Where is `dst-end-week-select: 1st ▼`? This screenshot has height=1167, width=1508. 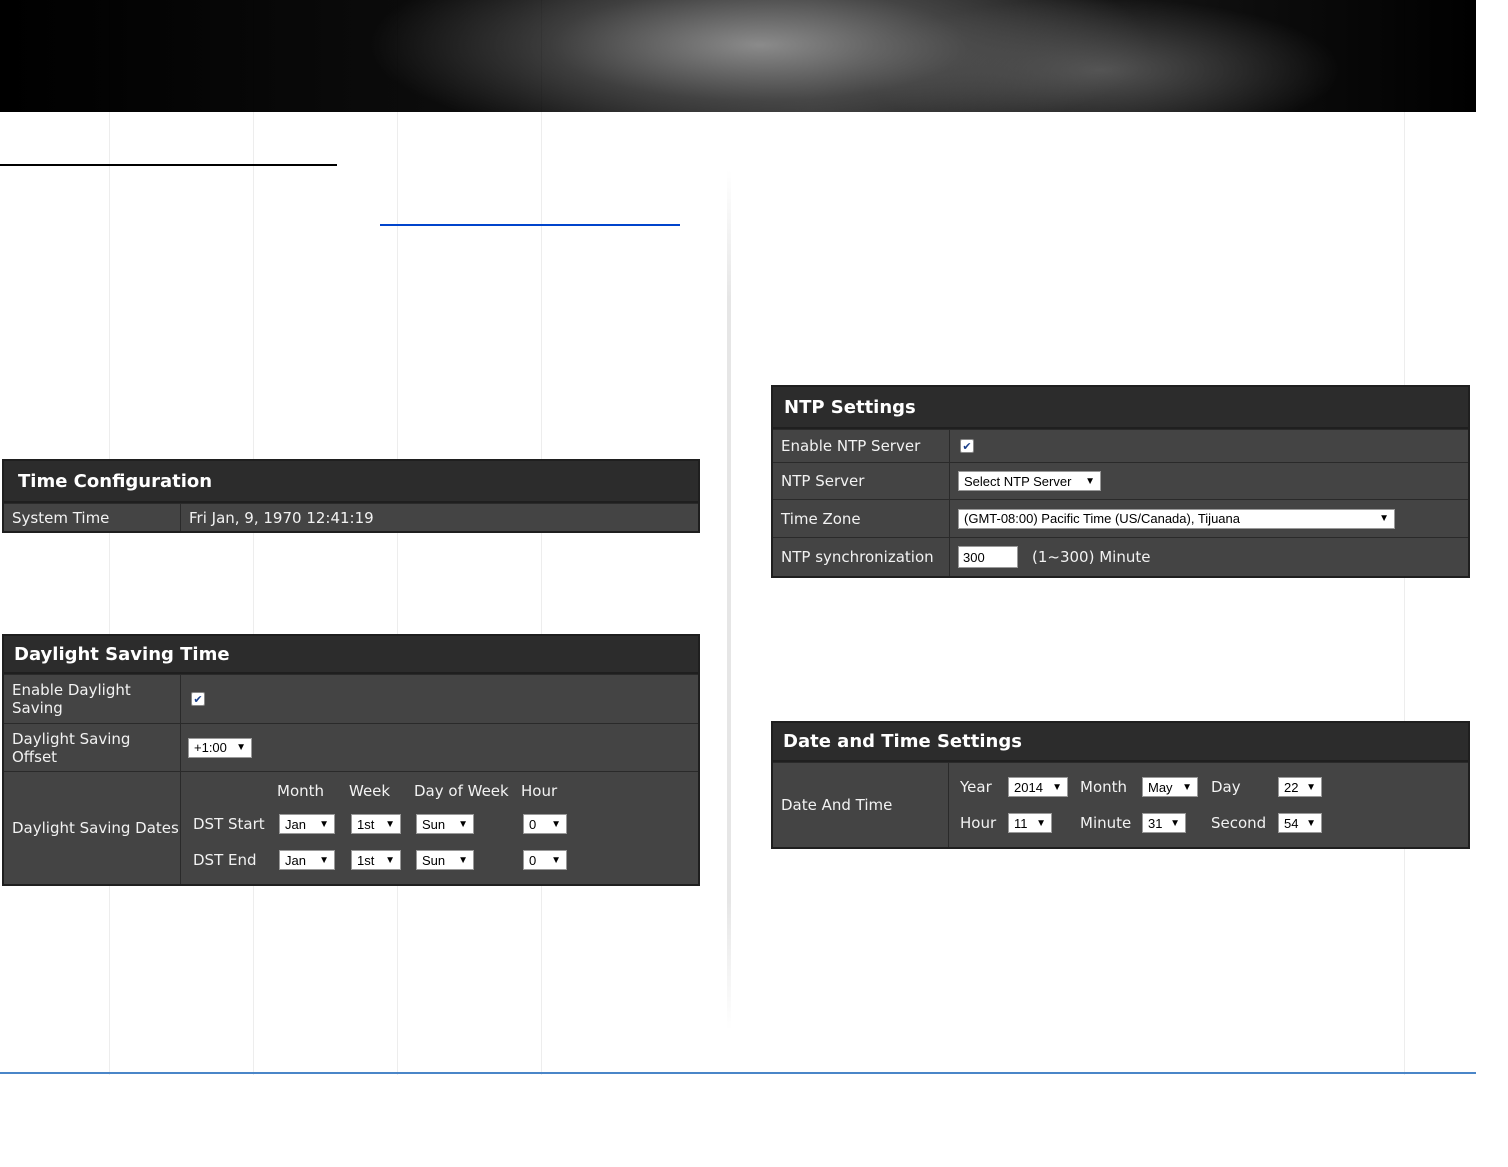 dst-end-week-select: 1st ▼ is located at coordinates (376, 860).